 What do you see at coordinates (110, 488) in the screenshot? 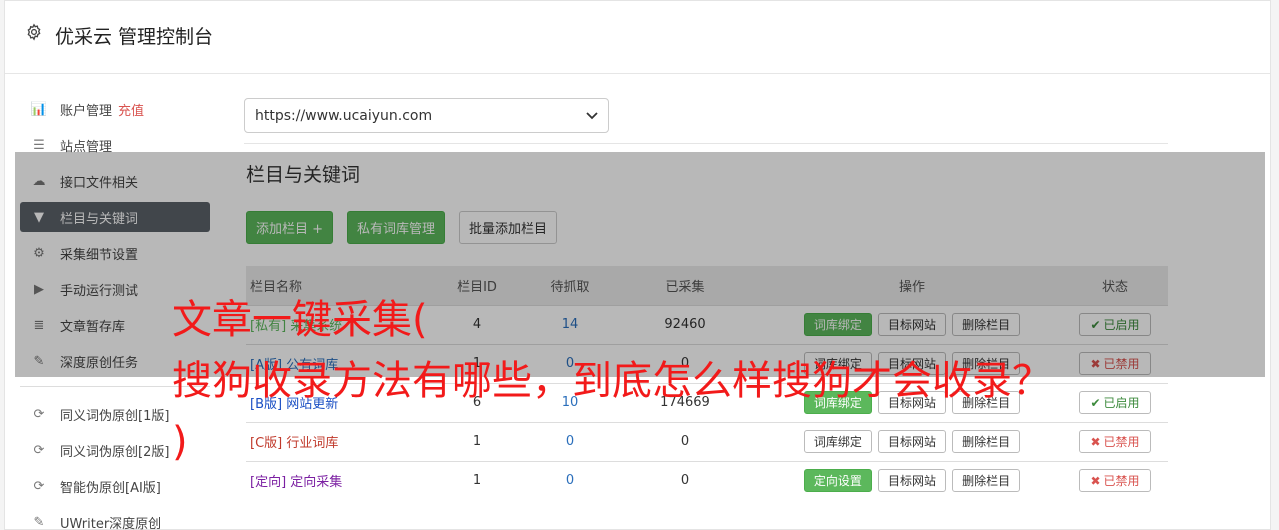
I see `sidebar-item-label: 智能伪原创[AI版]` at bounding box center [110, 488].